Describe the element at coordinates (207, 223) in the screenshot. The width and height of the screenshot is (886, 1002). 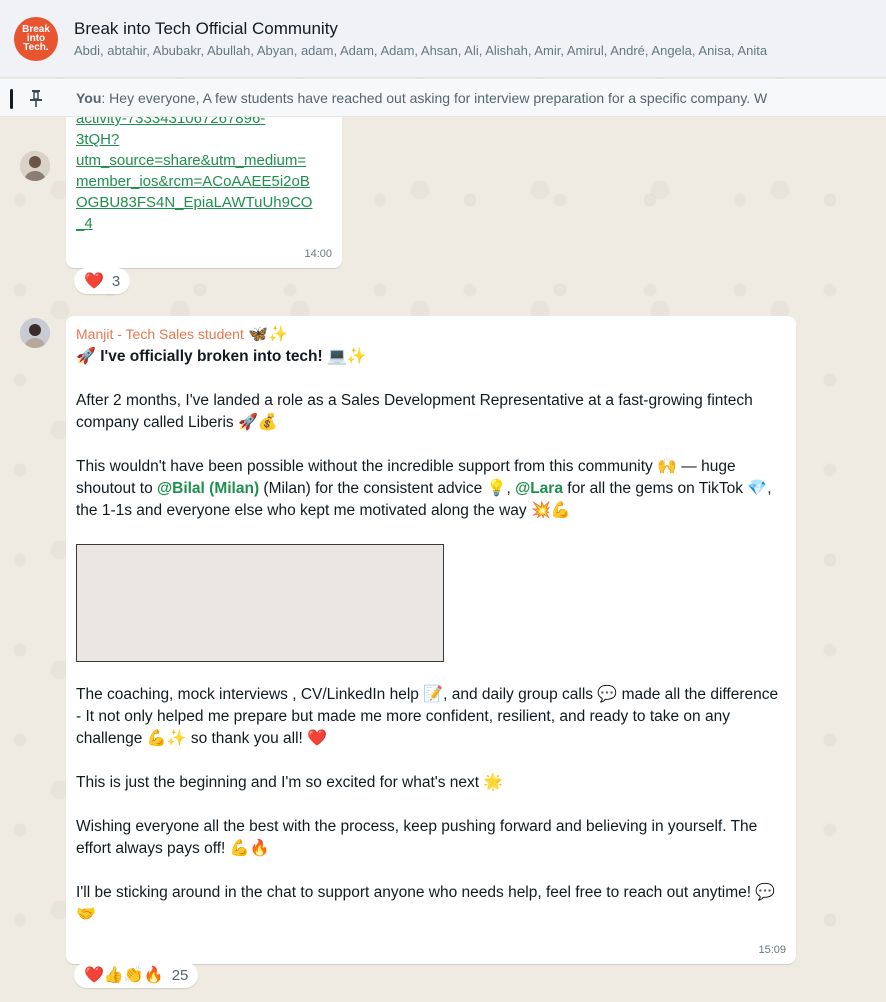
I see `link-line: _4` at that location.